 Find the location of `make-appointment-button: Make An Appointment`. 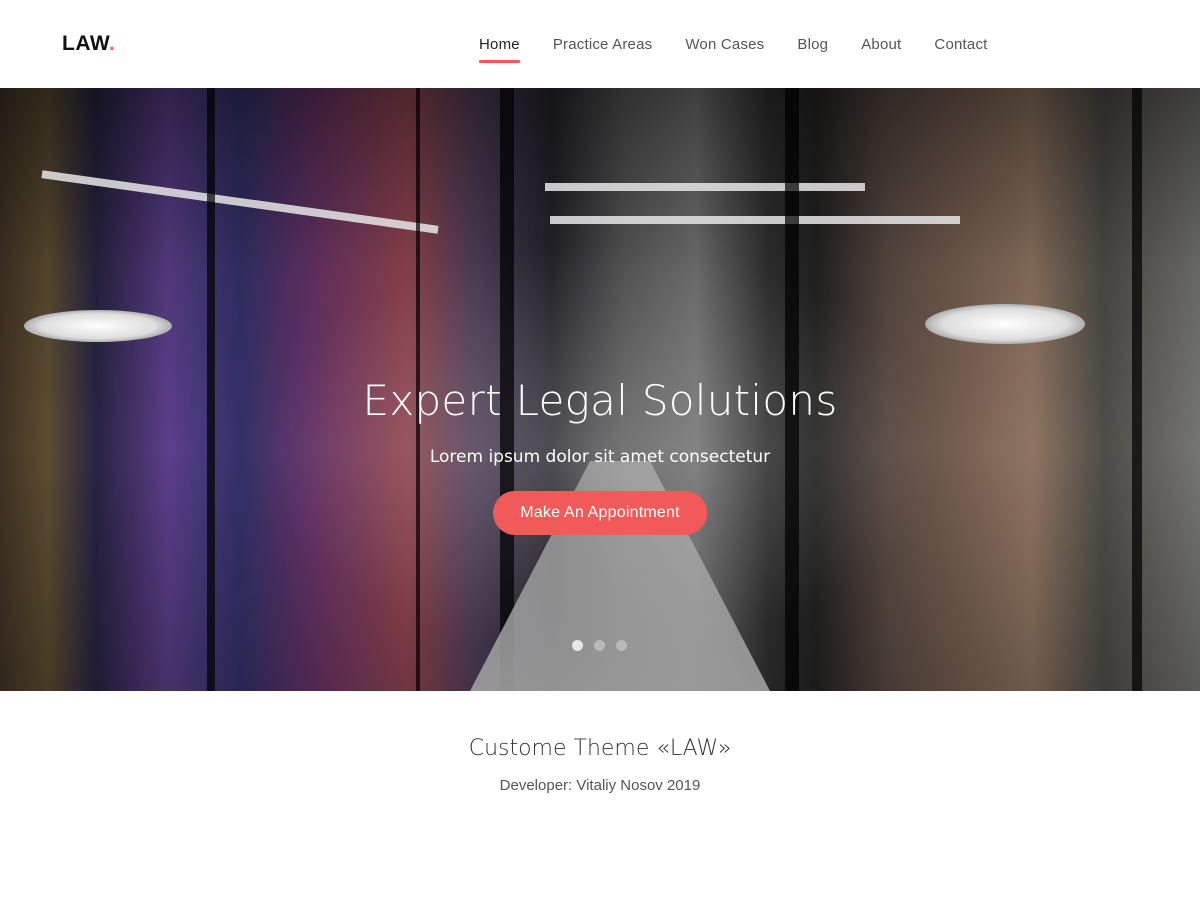

make-appointment-button: Make An Appointment is located at coordinates (600, 513).